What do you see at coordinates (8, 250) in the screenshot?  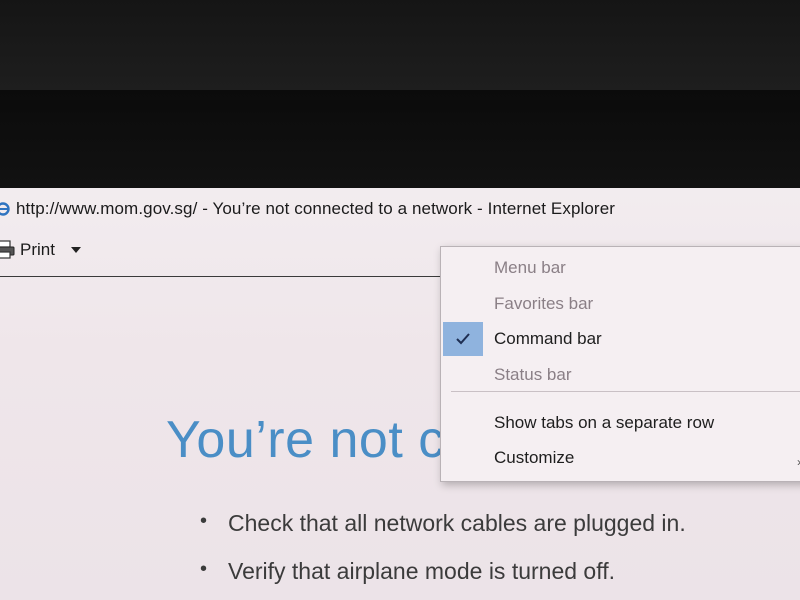 I see `printer-icon` at bounding box center [8, 250].